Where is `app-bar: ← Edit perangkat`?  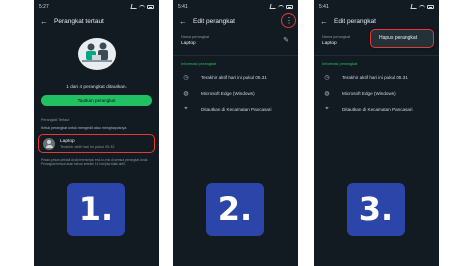
app-bar: ← Edit perangkat is located at coordinates (376, 21).